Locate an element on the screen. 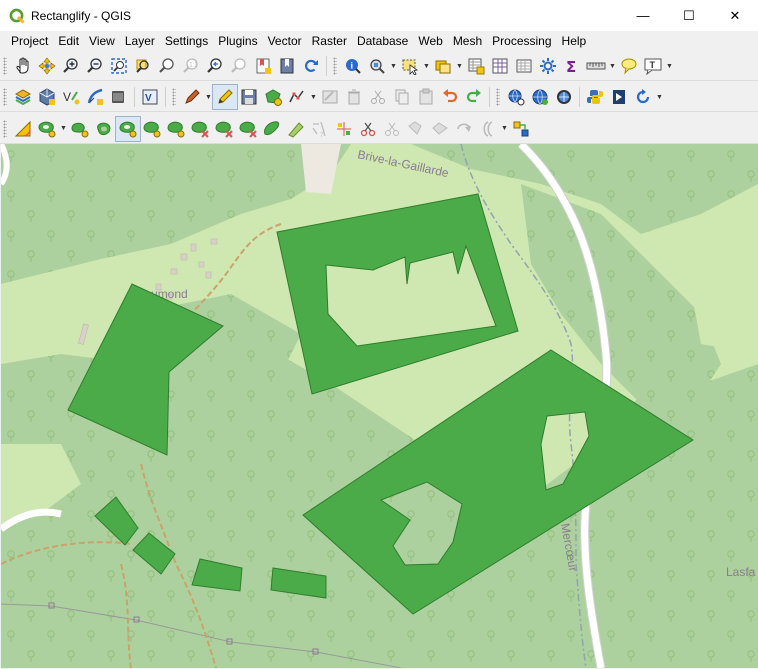  menu-layer: Layer is located at coordinates (140, 41).